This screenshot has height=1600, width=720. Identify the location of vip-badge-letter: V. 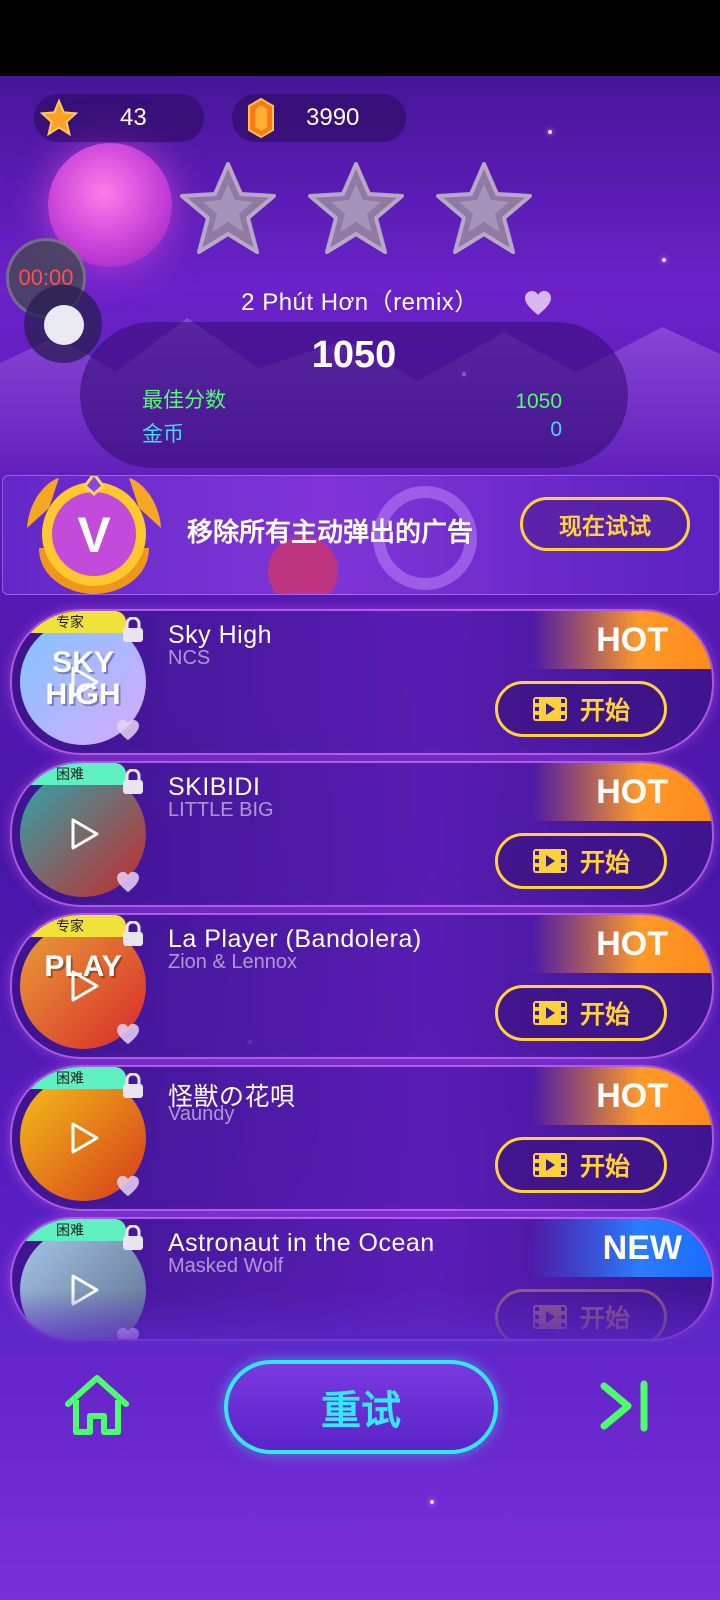
(94, 535).